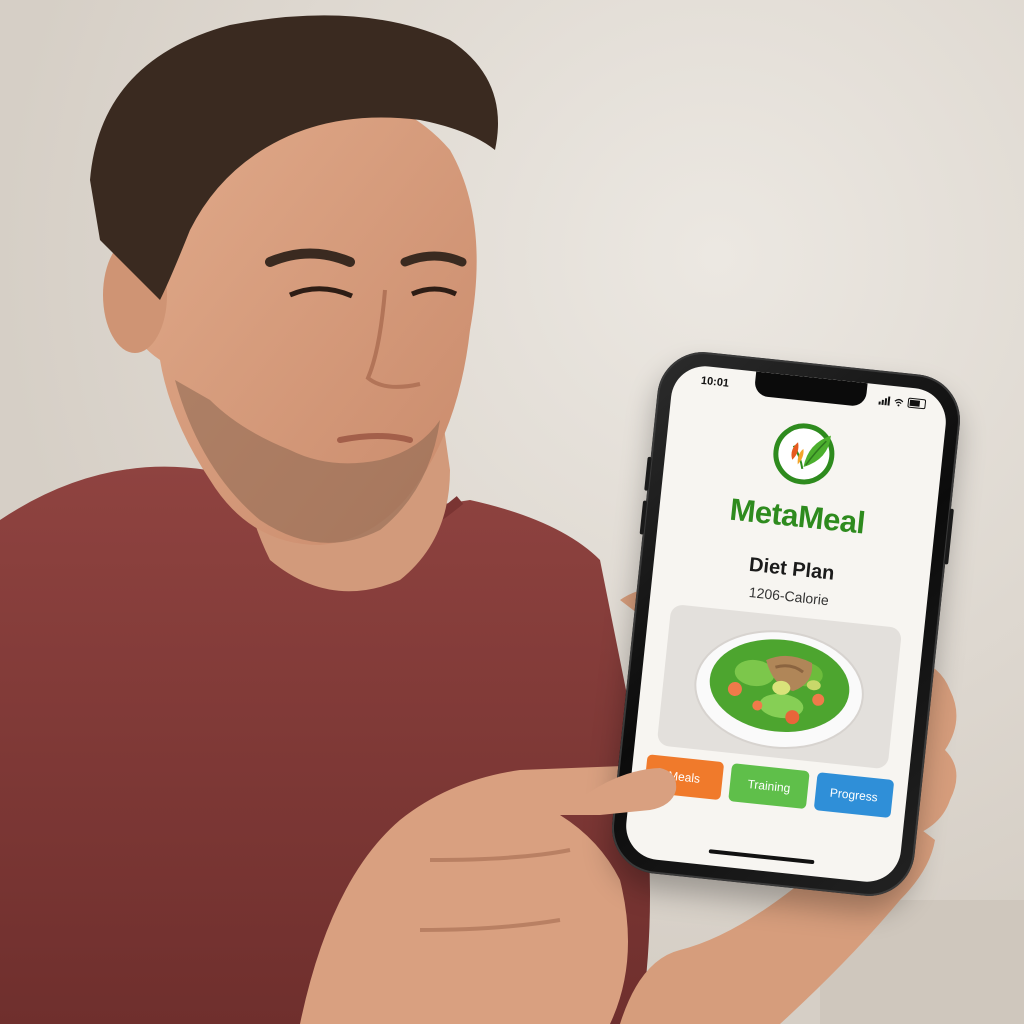  I want to click on metameal-logo-icon, so click(804, 454).